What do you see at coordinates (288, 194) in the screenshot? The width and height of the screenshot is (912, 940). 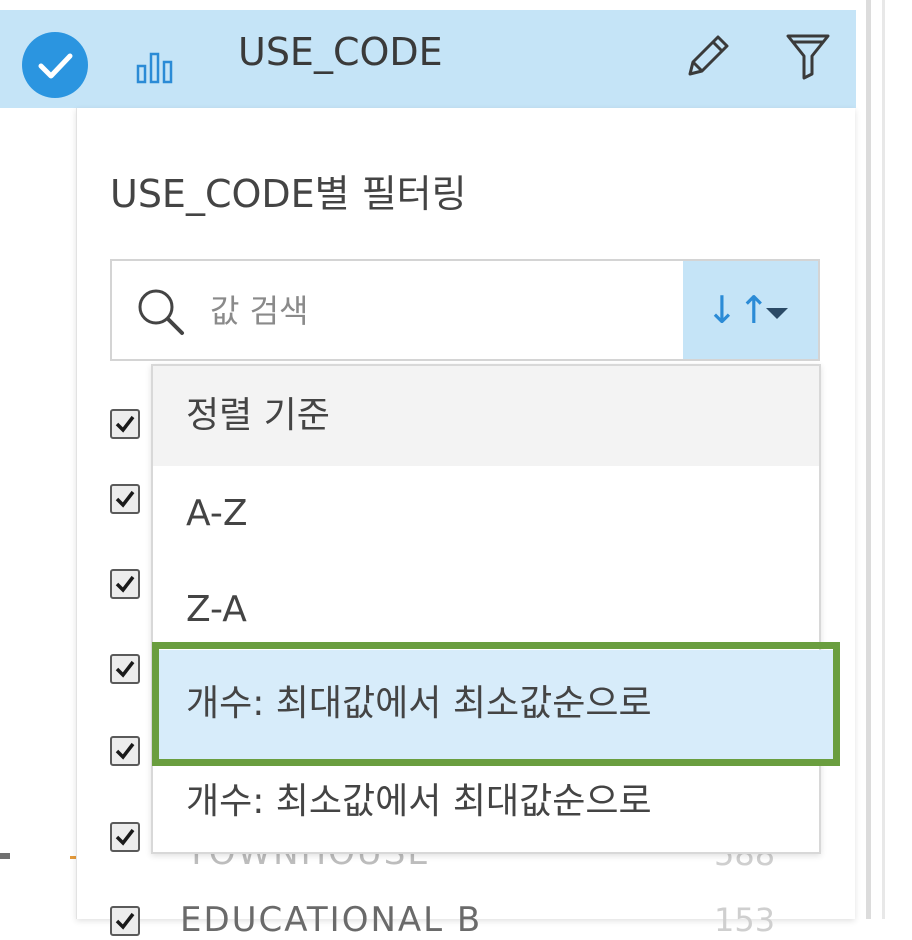 I see `panel-title: USE_CODE별 필터링` at bounding box center [288, 194].